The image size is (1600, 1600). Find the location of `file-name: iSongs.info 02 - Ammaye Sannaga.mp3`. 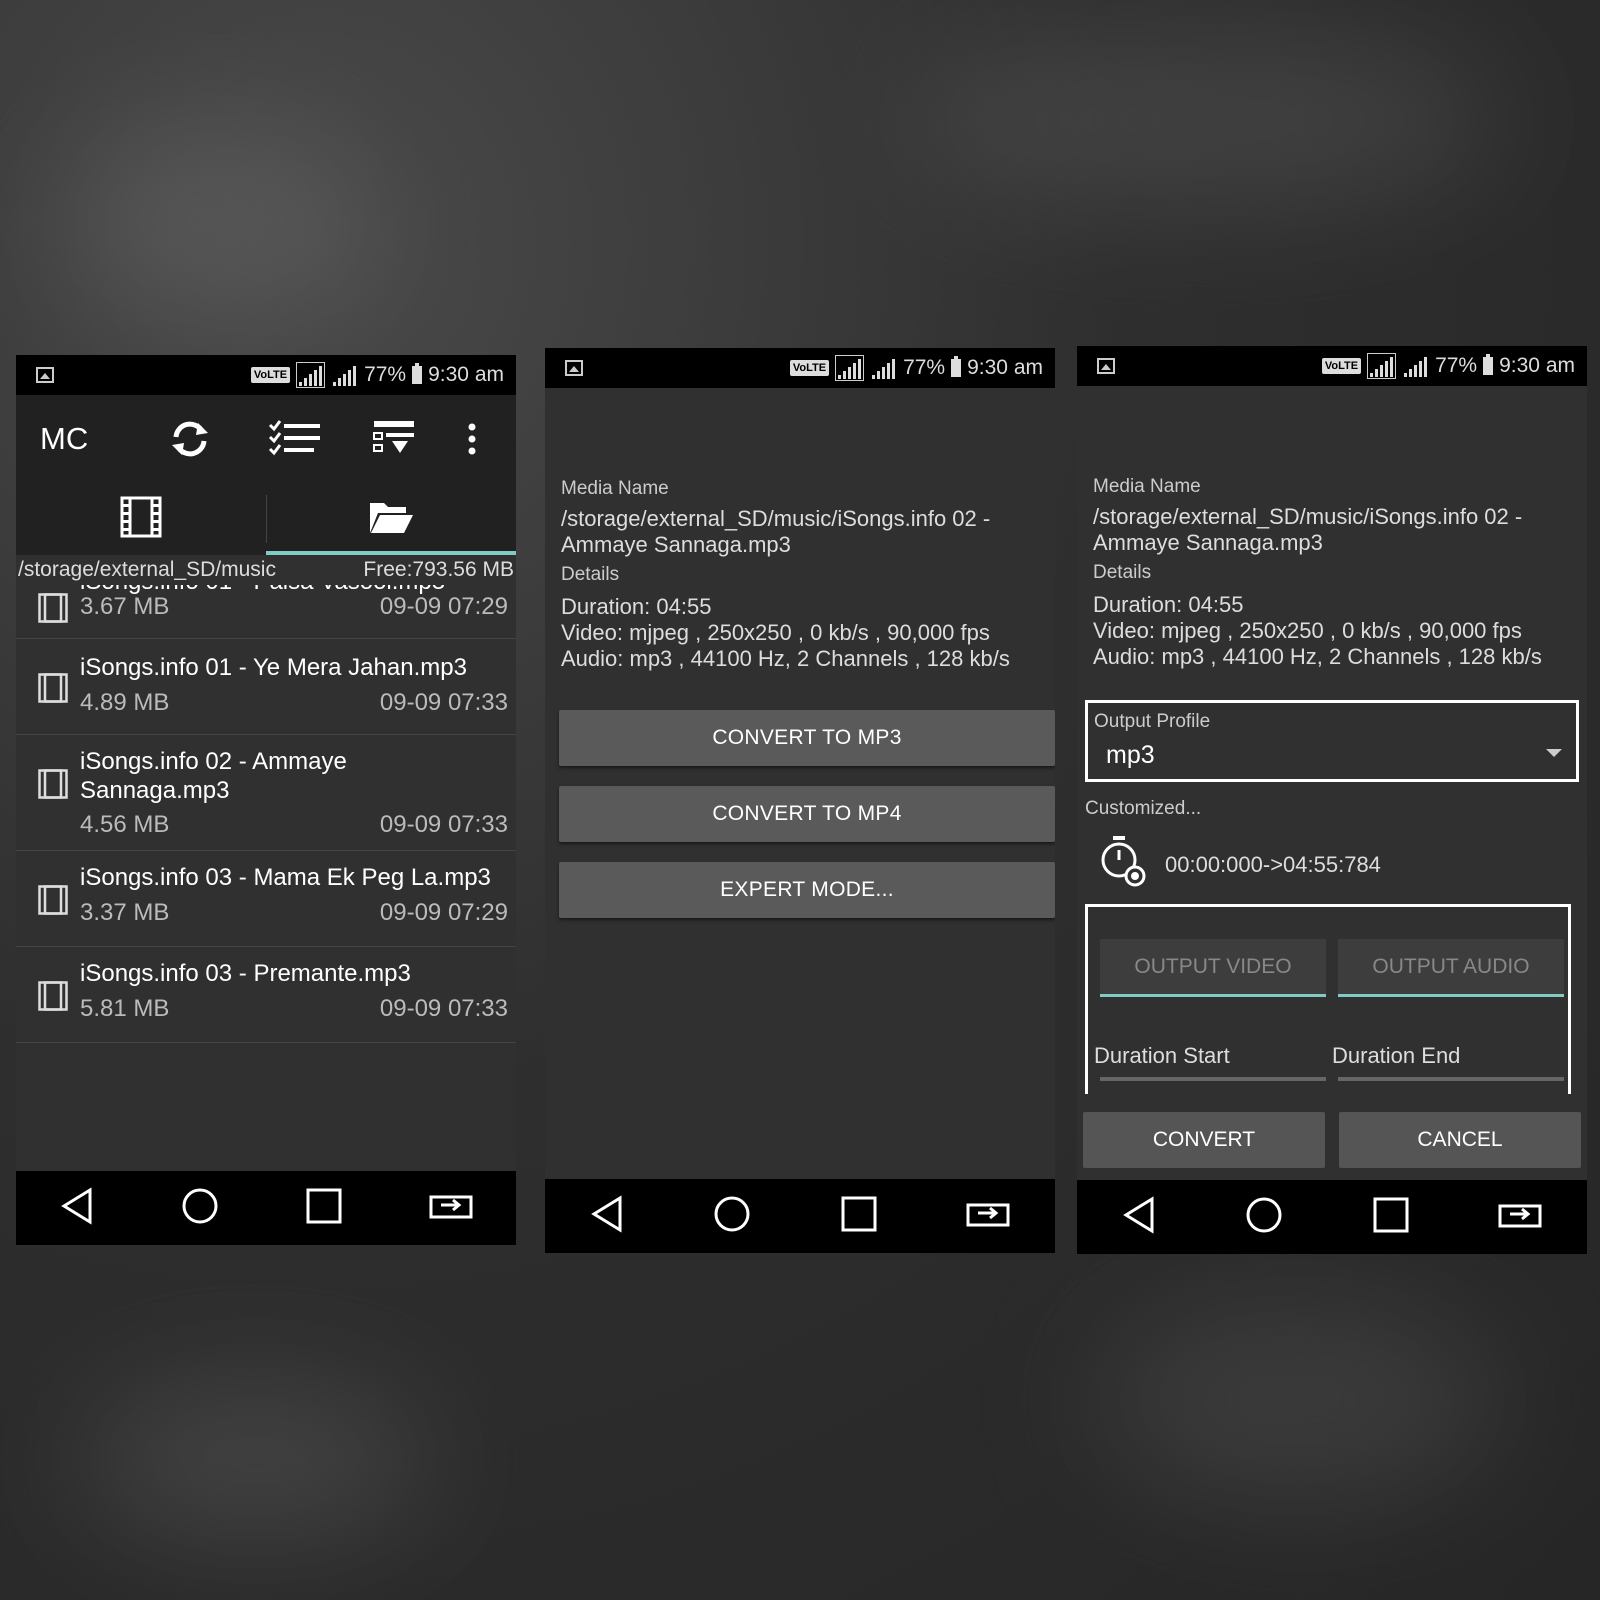

file-name: iSongs.info 02 - Ammaye Sannaga.mp3 is located at coordinates (213, 776).